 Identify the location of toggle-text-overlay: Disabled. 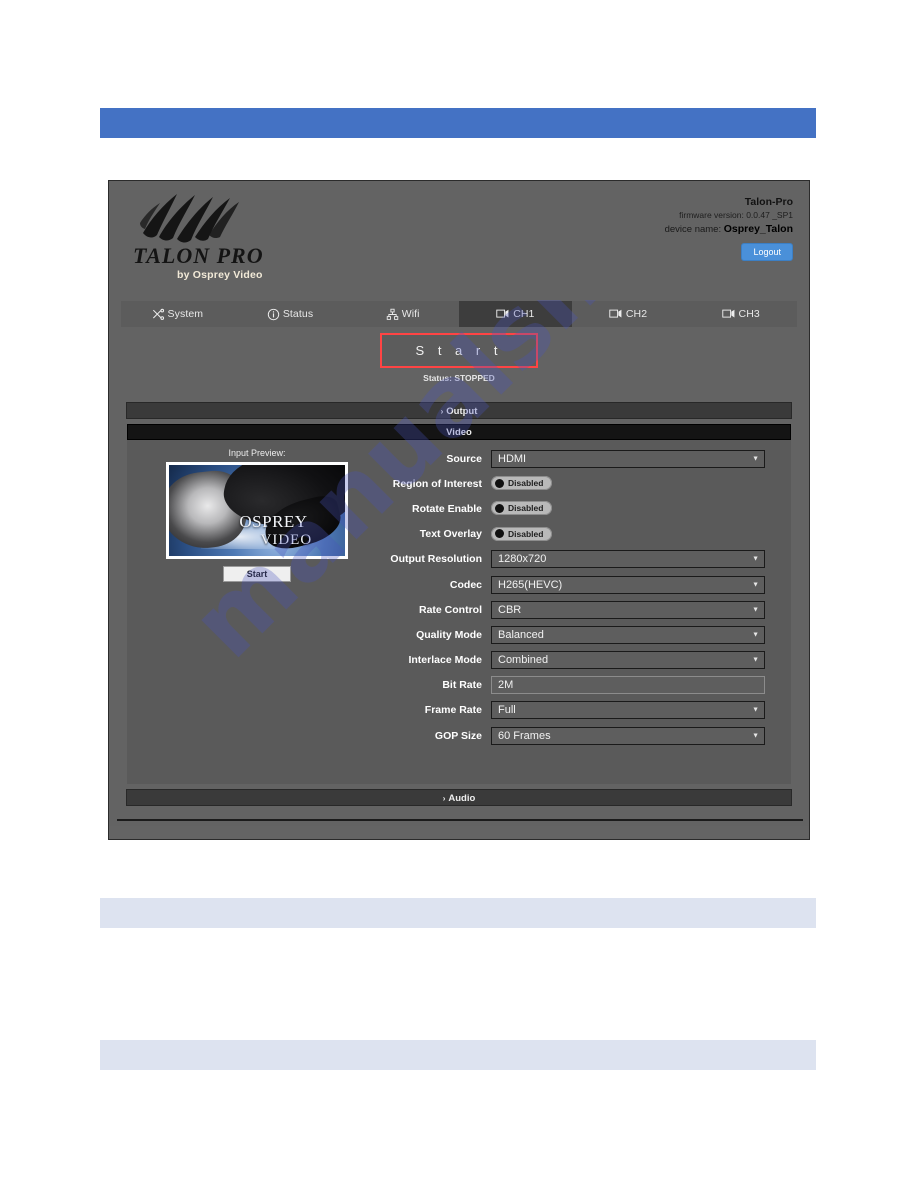
(522, 533).